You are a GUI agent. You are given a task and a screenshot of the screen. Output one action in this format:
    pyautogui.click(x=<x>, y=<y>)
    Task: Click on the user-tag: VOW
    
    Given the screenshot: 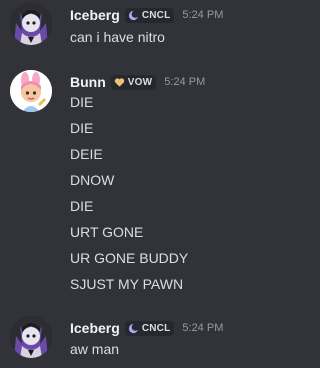 What is the action you would take?
    pyautogui.click(x=133, y=82)
    